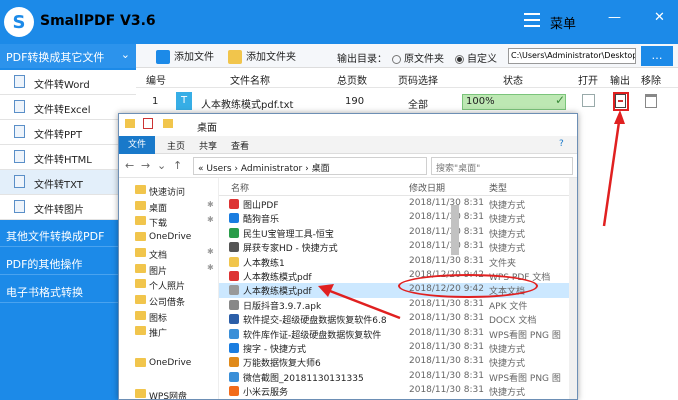 The image size is (678, 400). I want to click on add-file-button: 添加文件, so click(185, 56).